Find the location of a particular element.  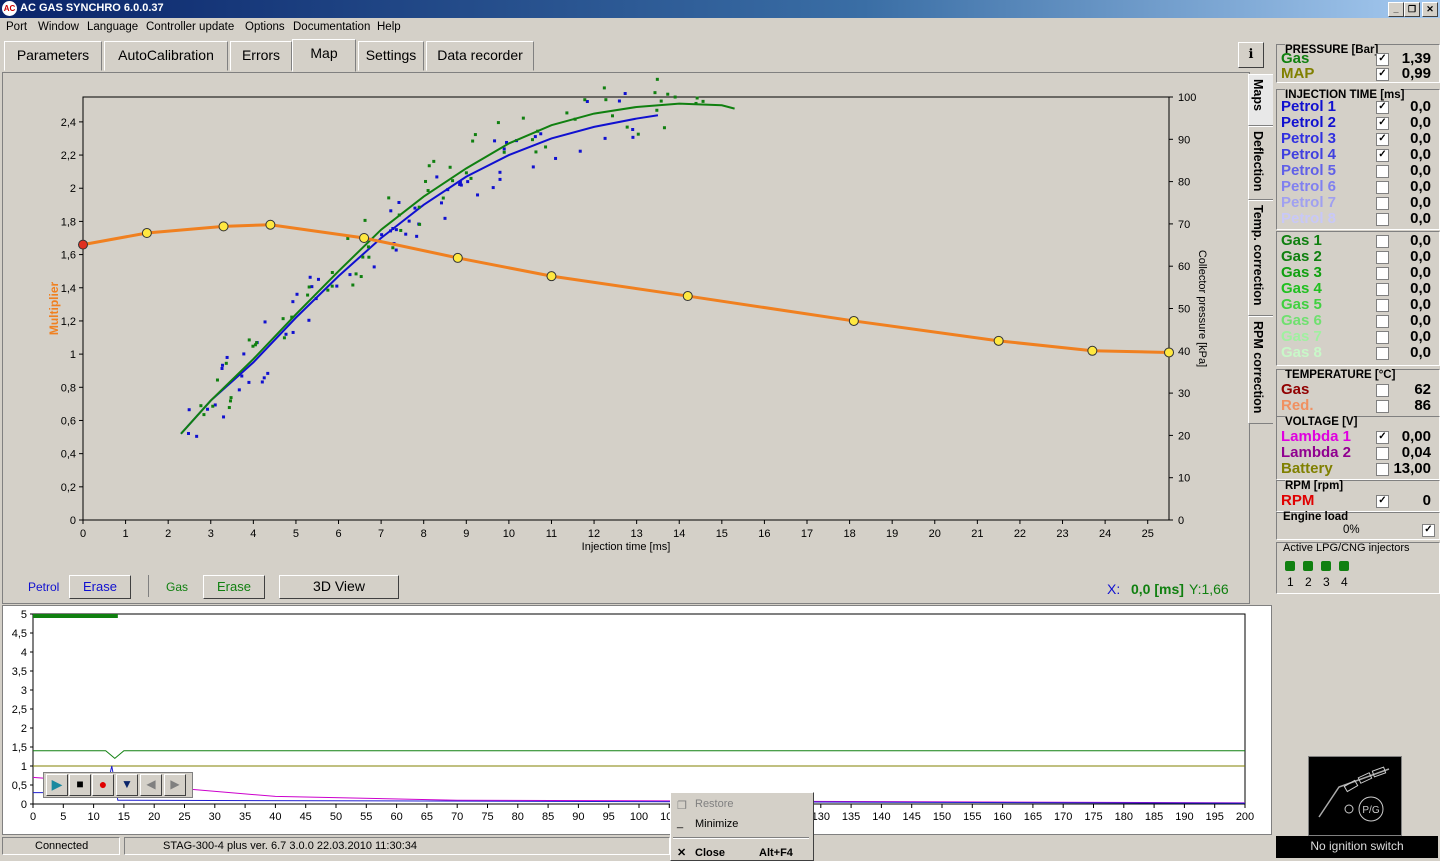

menu-options: Options is located at coordinates (265, 27).